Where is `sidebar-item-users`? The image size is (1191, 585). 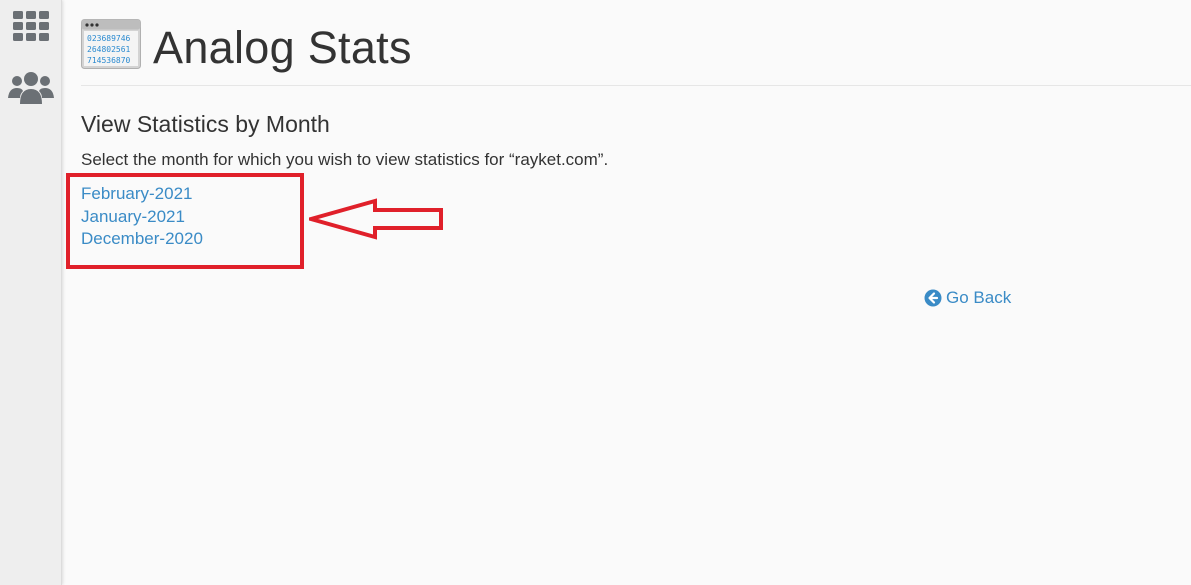
sidebar-item-users is located at coordinates (31, 90).